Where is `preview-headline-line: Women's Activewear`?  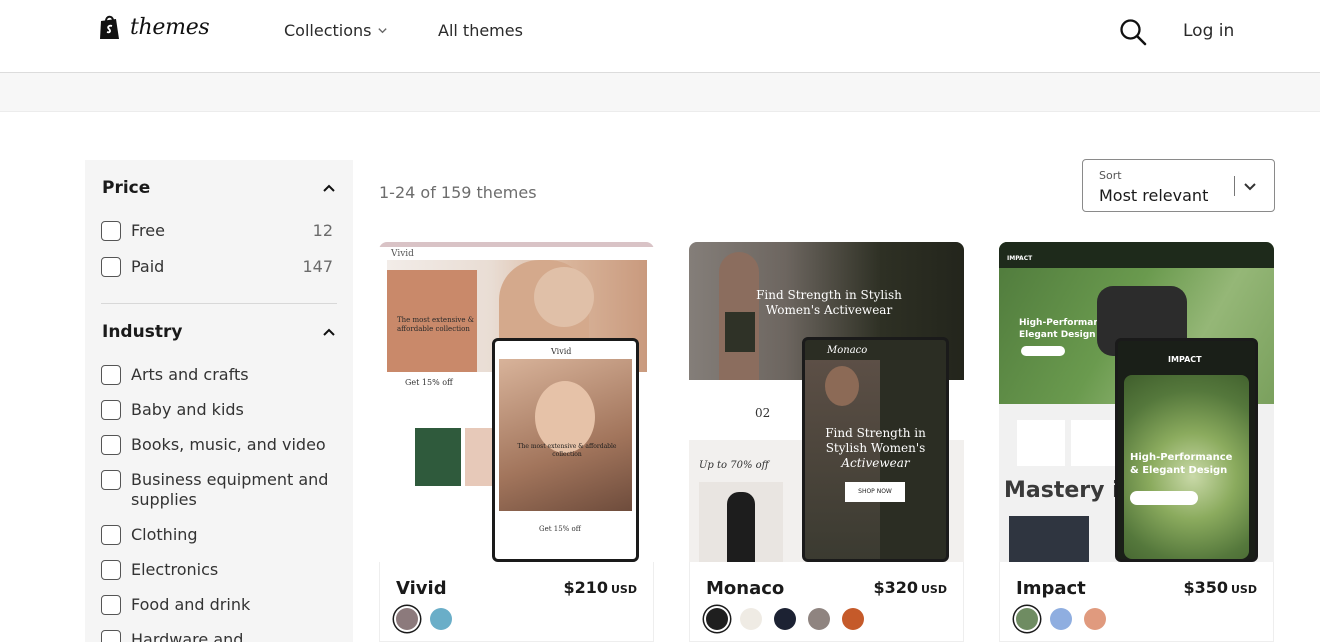
preview-headline-line: Women's Activewear is located at coordinates (829, 310).